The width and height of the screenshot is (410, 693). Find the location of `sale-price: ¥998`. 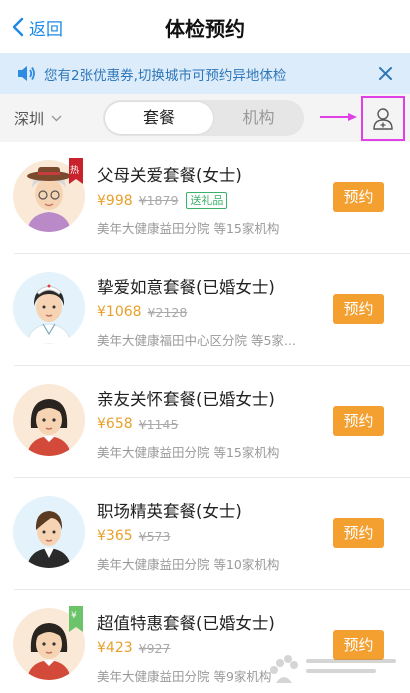

sale-price: ¥998 is located at coordinates (115, 200).